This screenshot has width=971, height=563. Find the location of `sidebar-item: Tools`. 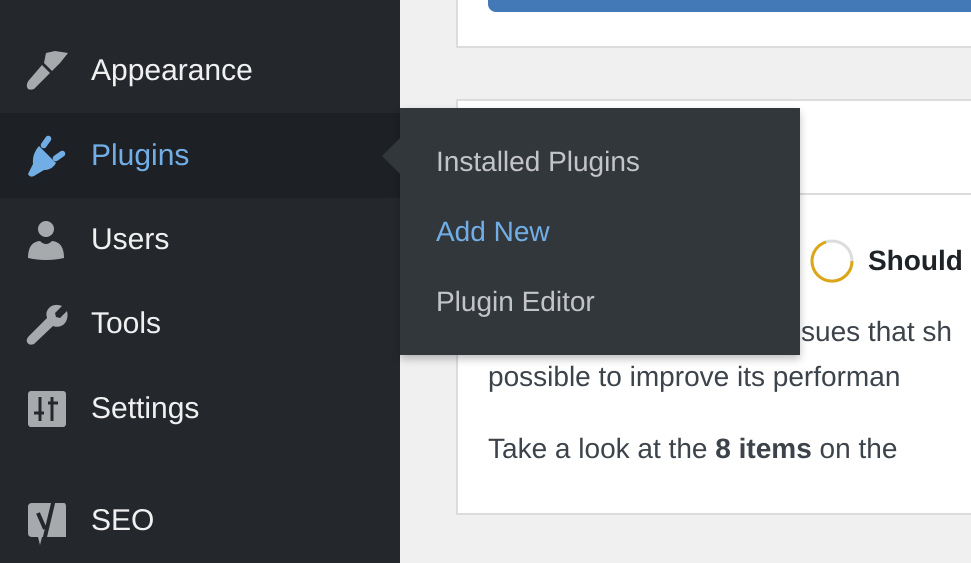

sidebar-item: Tools is located at coordinates (200, 324).